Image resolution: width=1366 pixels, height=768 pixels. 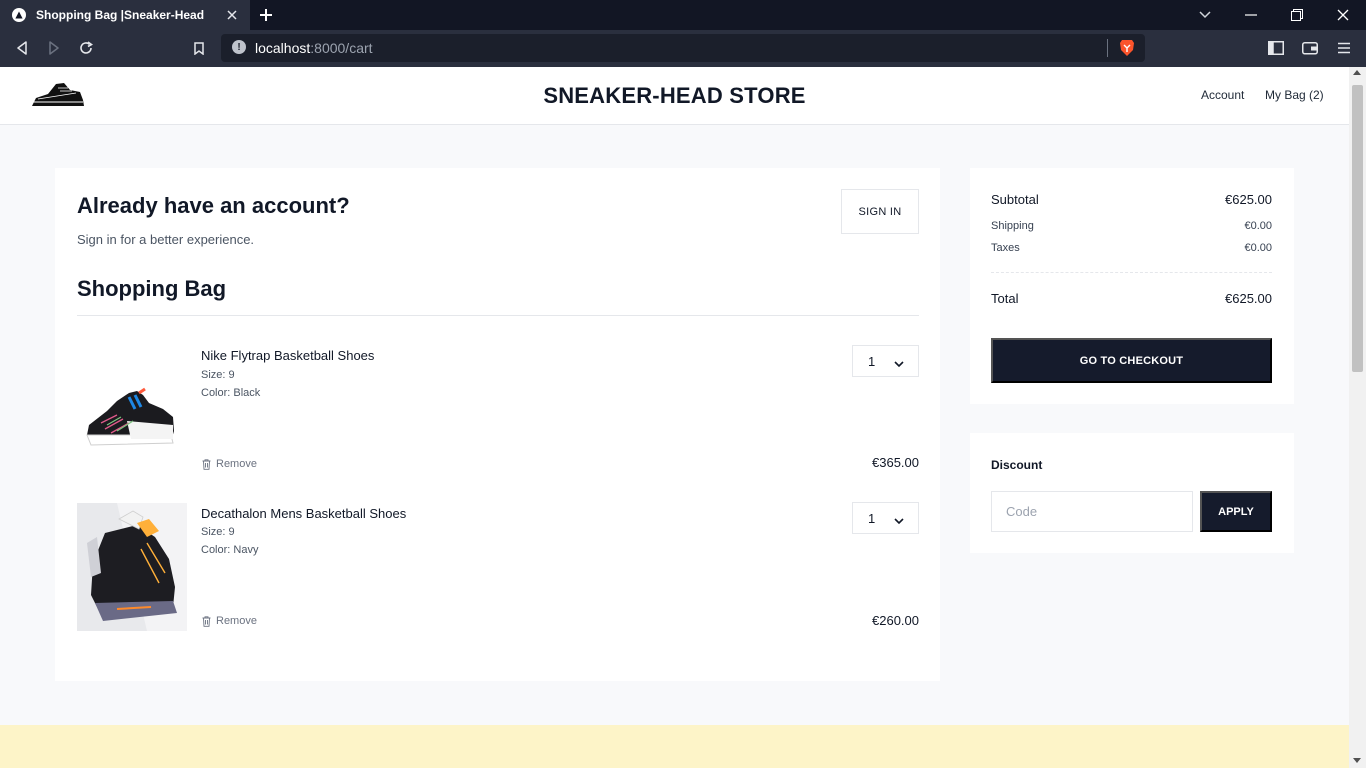 I want to click on account-subtitle: Sign in for a better experience., so click(x=166, y=239).